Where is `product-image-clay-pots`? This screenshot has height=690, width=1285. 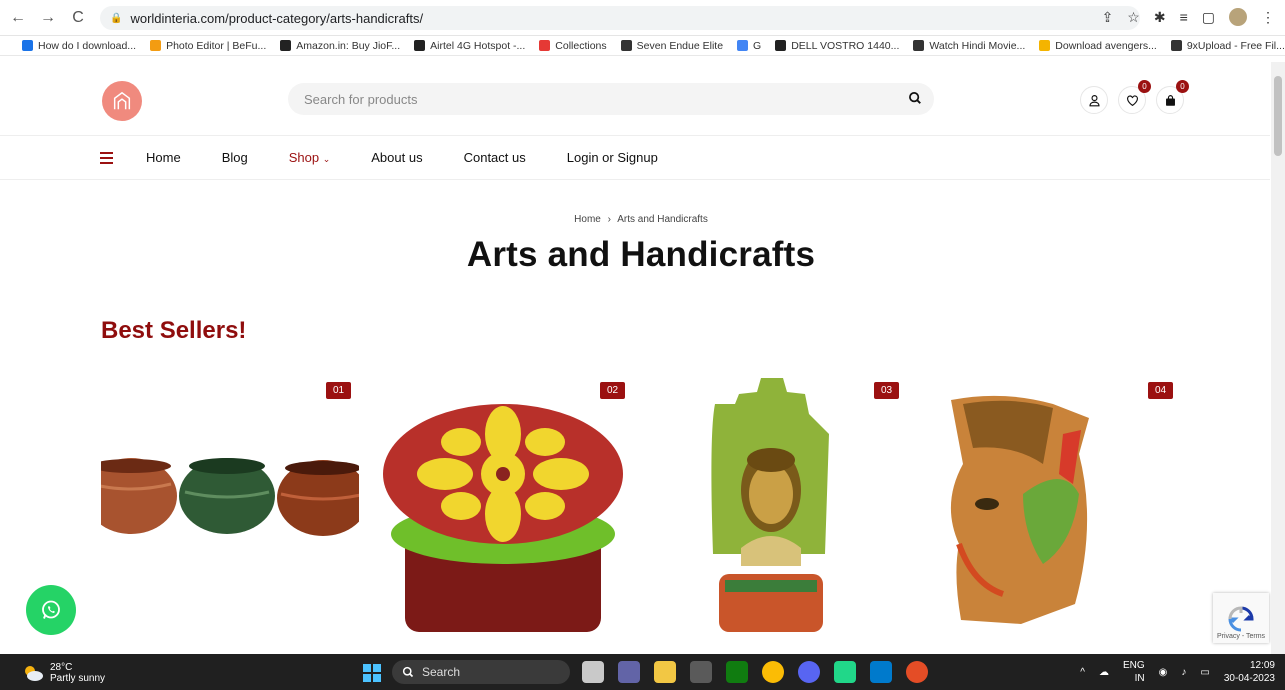 product-image-clay-pots is located at coordinates (227, 503).